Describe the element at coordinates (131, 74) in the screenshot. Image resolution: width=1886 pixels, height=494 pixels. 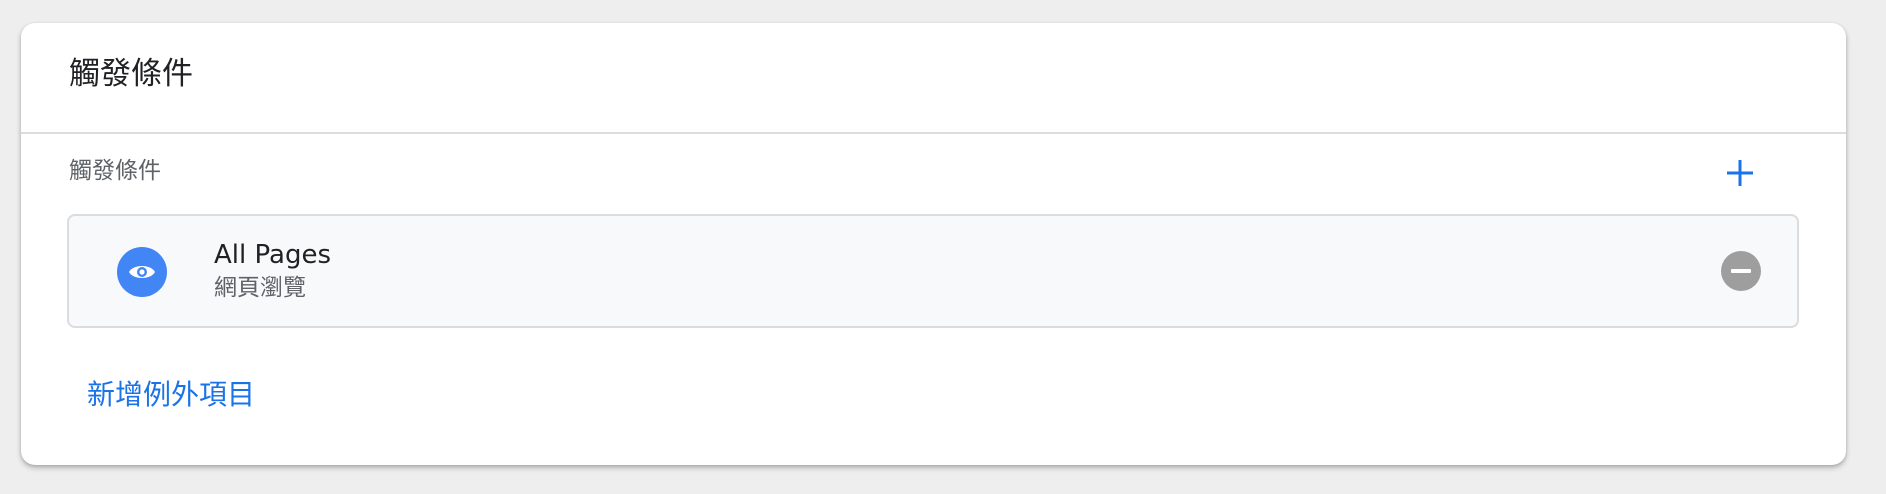
I see `card-title: 觸發條件` at that location.